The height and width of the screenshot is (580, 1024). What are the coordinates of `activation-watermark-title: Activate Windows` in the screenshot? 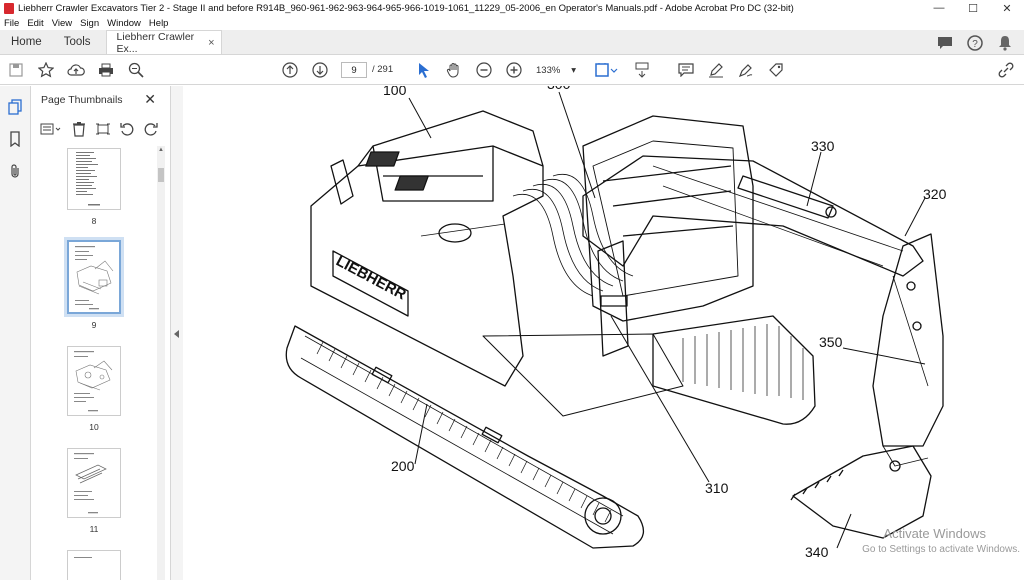 It's located at (934, 533).